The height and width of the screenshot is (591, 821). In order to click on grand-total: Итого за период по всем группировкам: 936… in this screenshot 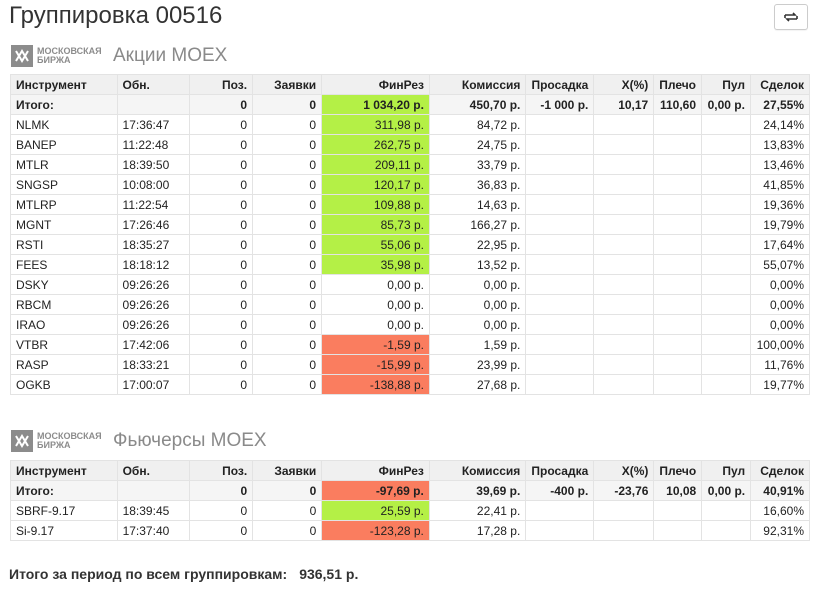, I will do `click(183, 574)`.